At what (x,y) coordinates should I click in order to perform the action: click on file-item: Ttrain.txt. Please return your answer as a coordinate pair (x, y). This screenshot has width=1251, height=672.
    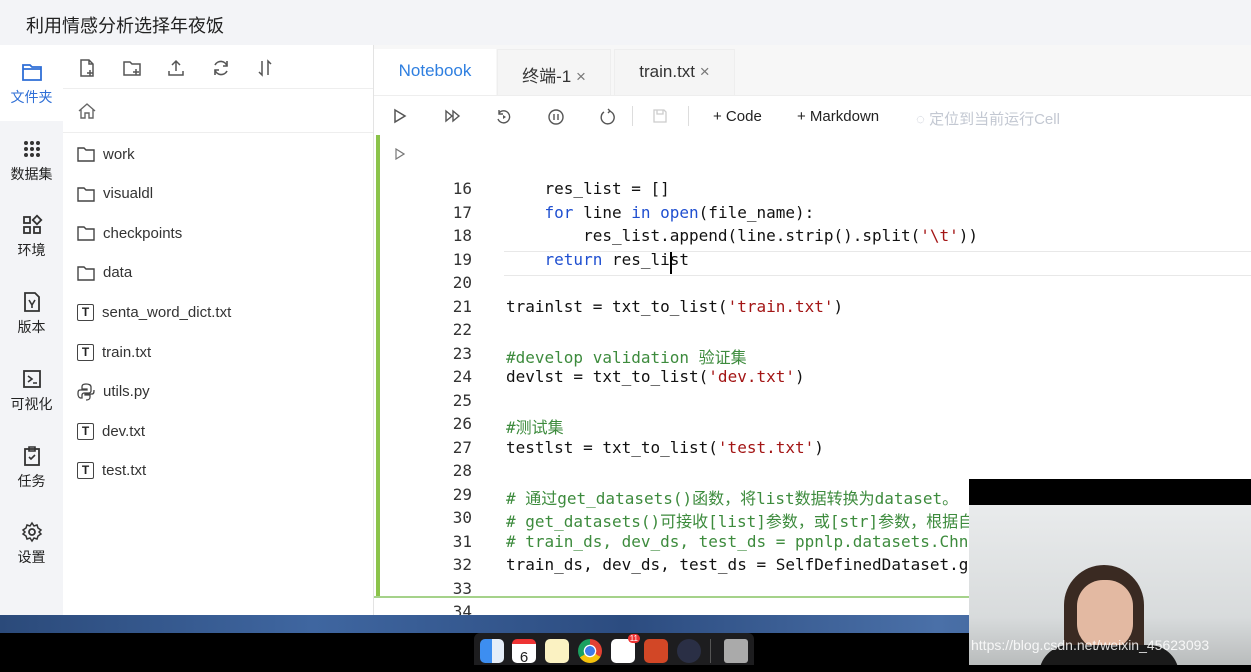
    Looking at the image, I should click on (114, 352).